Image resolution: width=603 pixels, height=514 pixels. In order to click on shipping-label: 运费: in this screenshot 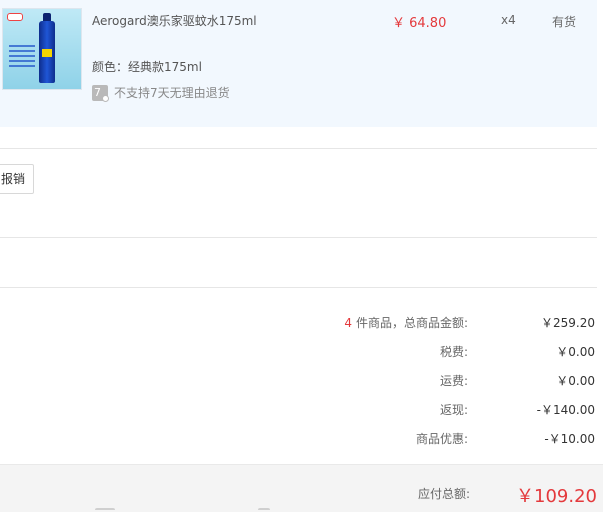, I will do `click(453, 381)`.